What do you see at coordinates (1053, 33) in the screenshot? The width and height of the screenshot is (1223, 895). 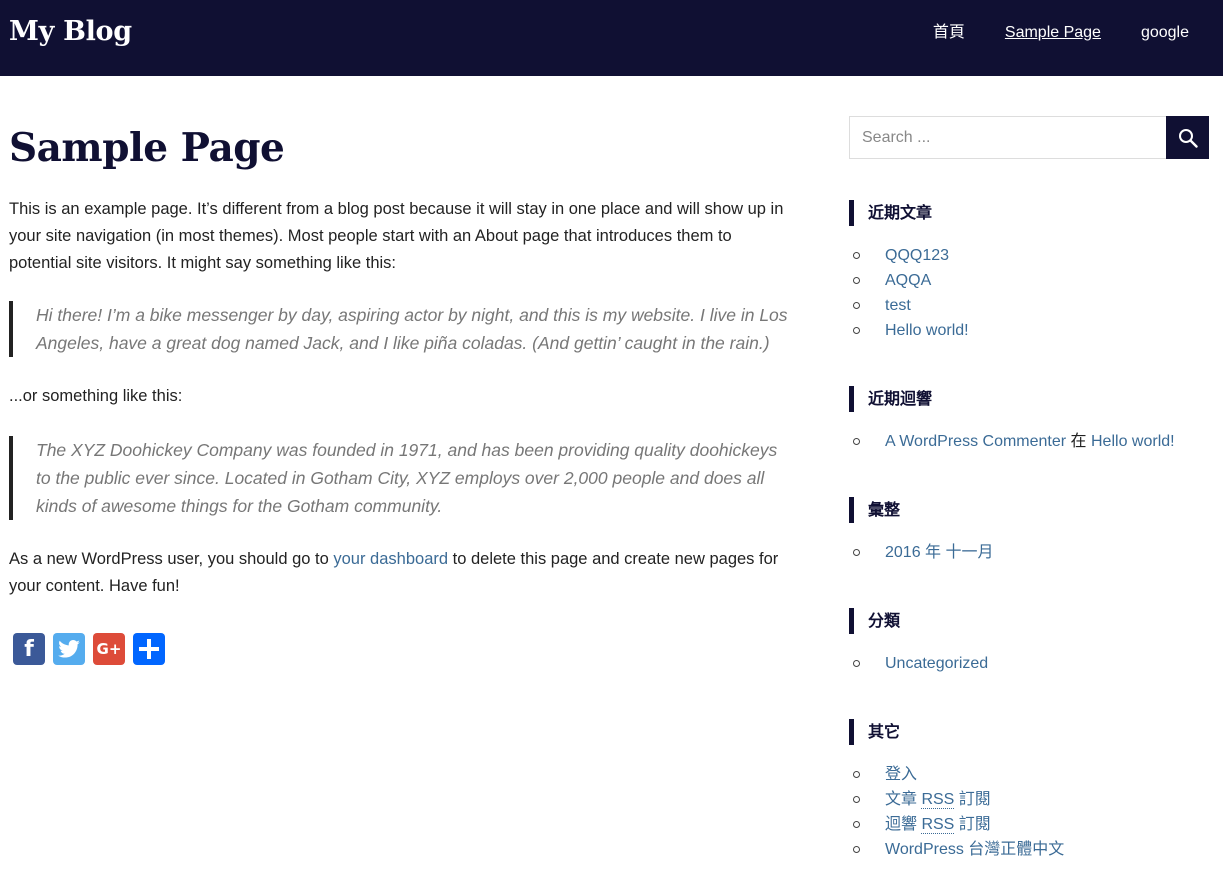 I see `nav-item-sample-page: Sample Page` at bounding box center [1053, 33].